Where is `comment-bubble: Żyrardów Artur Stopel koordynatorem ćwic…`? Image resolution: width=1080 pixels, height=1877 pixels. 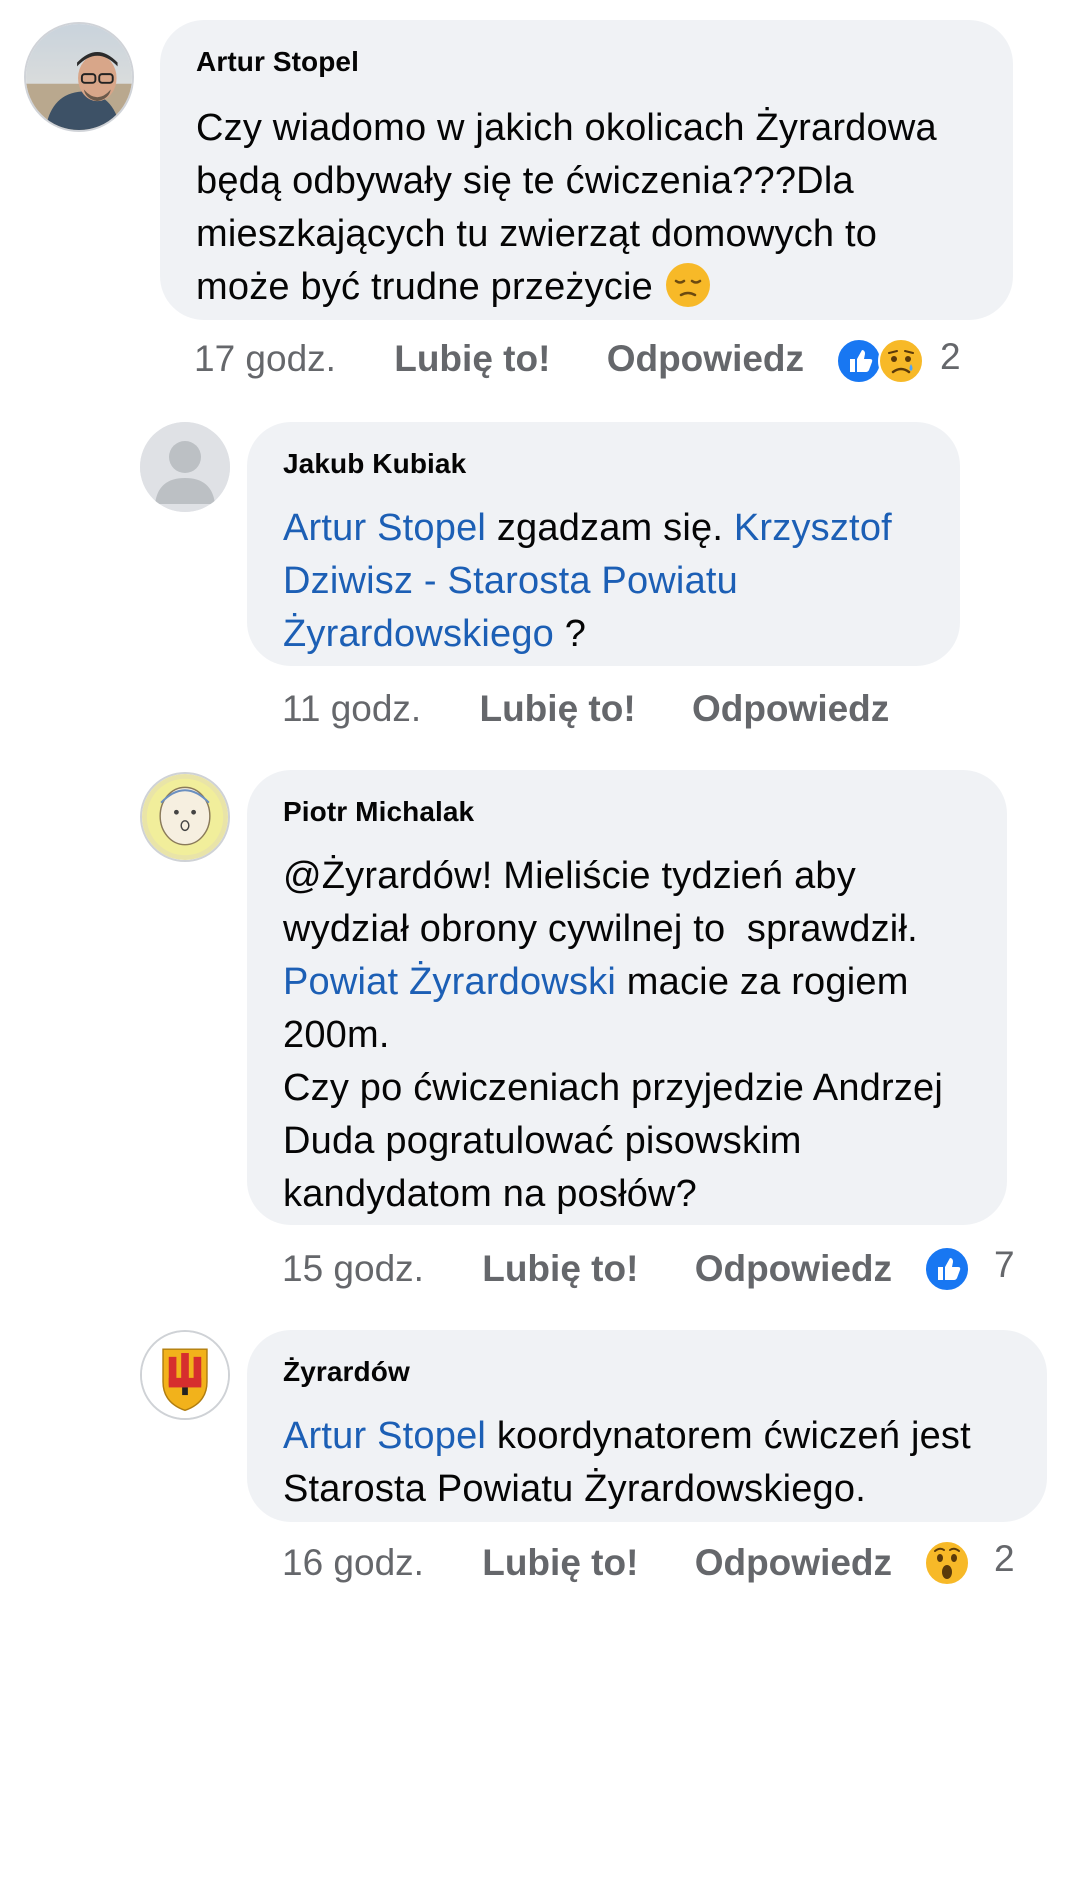
comment-bubble: Żyrardów Artur Stopel koordynatorem ćwic… is located at coordinates (647, 1426).